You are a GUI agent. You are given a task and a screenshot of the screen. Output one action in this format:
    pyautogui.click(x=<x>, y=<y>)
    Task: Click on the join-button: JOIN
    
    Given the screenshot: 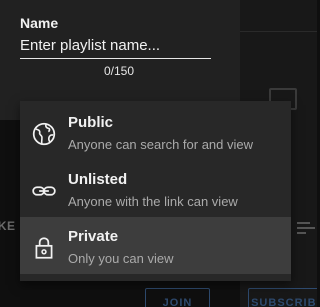 What is the action you would take?
    pyautogui.click(x=177, y=297)
    